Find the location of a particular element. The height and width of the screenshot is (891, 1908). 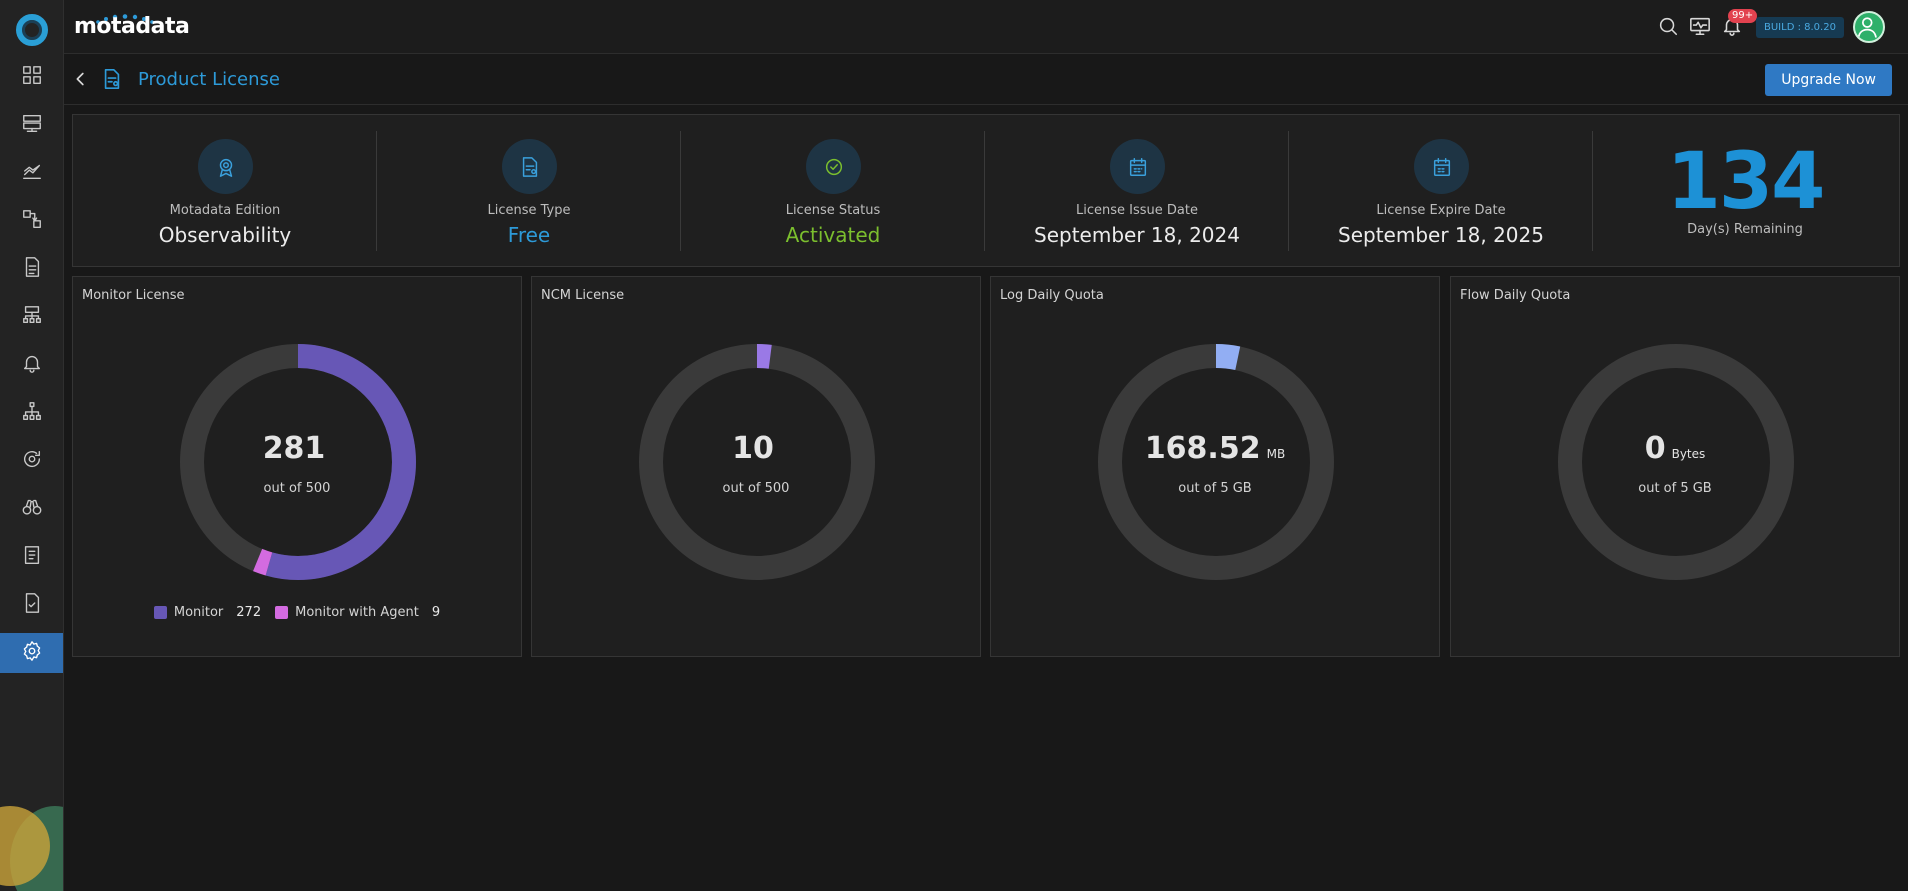

days-remaining-label: Day(s) Remaining is located at coordinates (1745, 229).